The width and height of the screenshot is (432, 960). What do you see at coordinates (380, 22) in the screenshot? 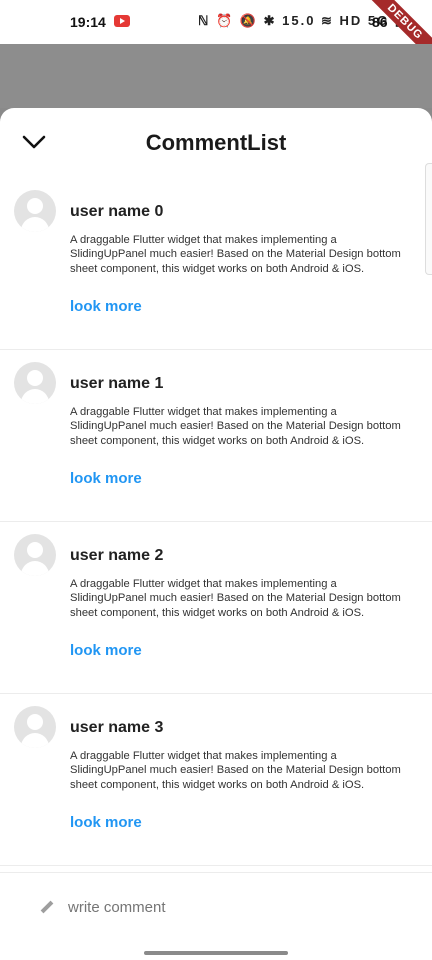
I see `battery-level: 86` at bounding box center [380, 22].